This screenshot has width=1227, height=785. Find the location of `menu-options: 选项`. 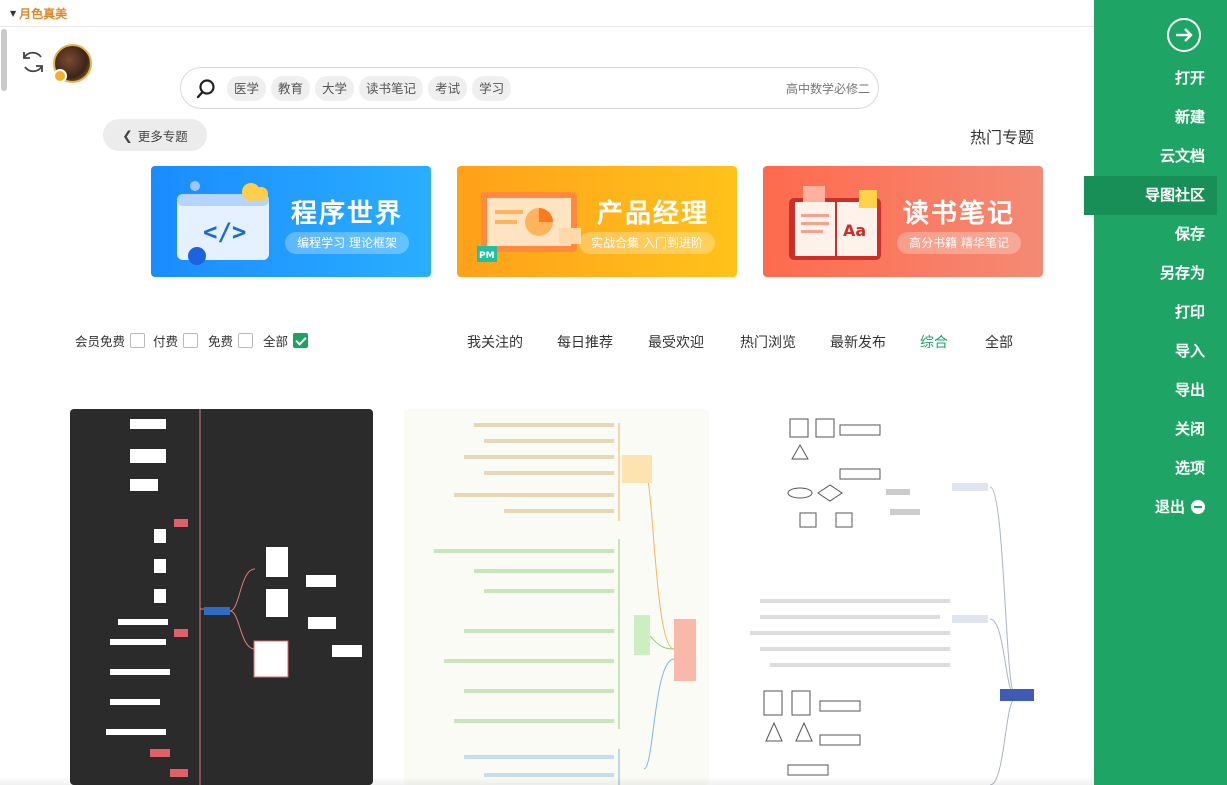

menu-options: 选项 is located at coordinates (1150, 468).